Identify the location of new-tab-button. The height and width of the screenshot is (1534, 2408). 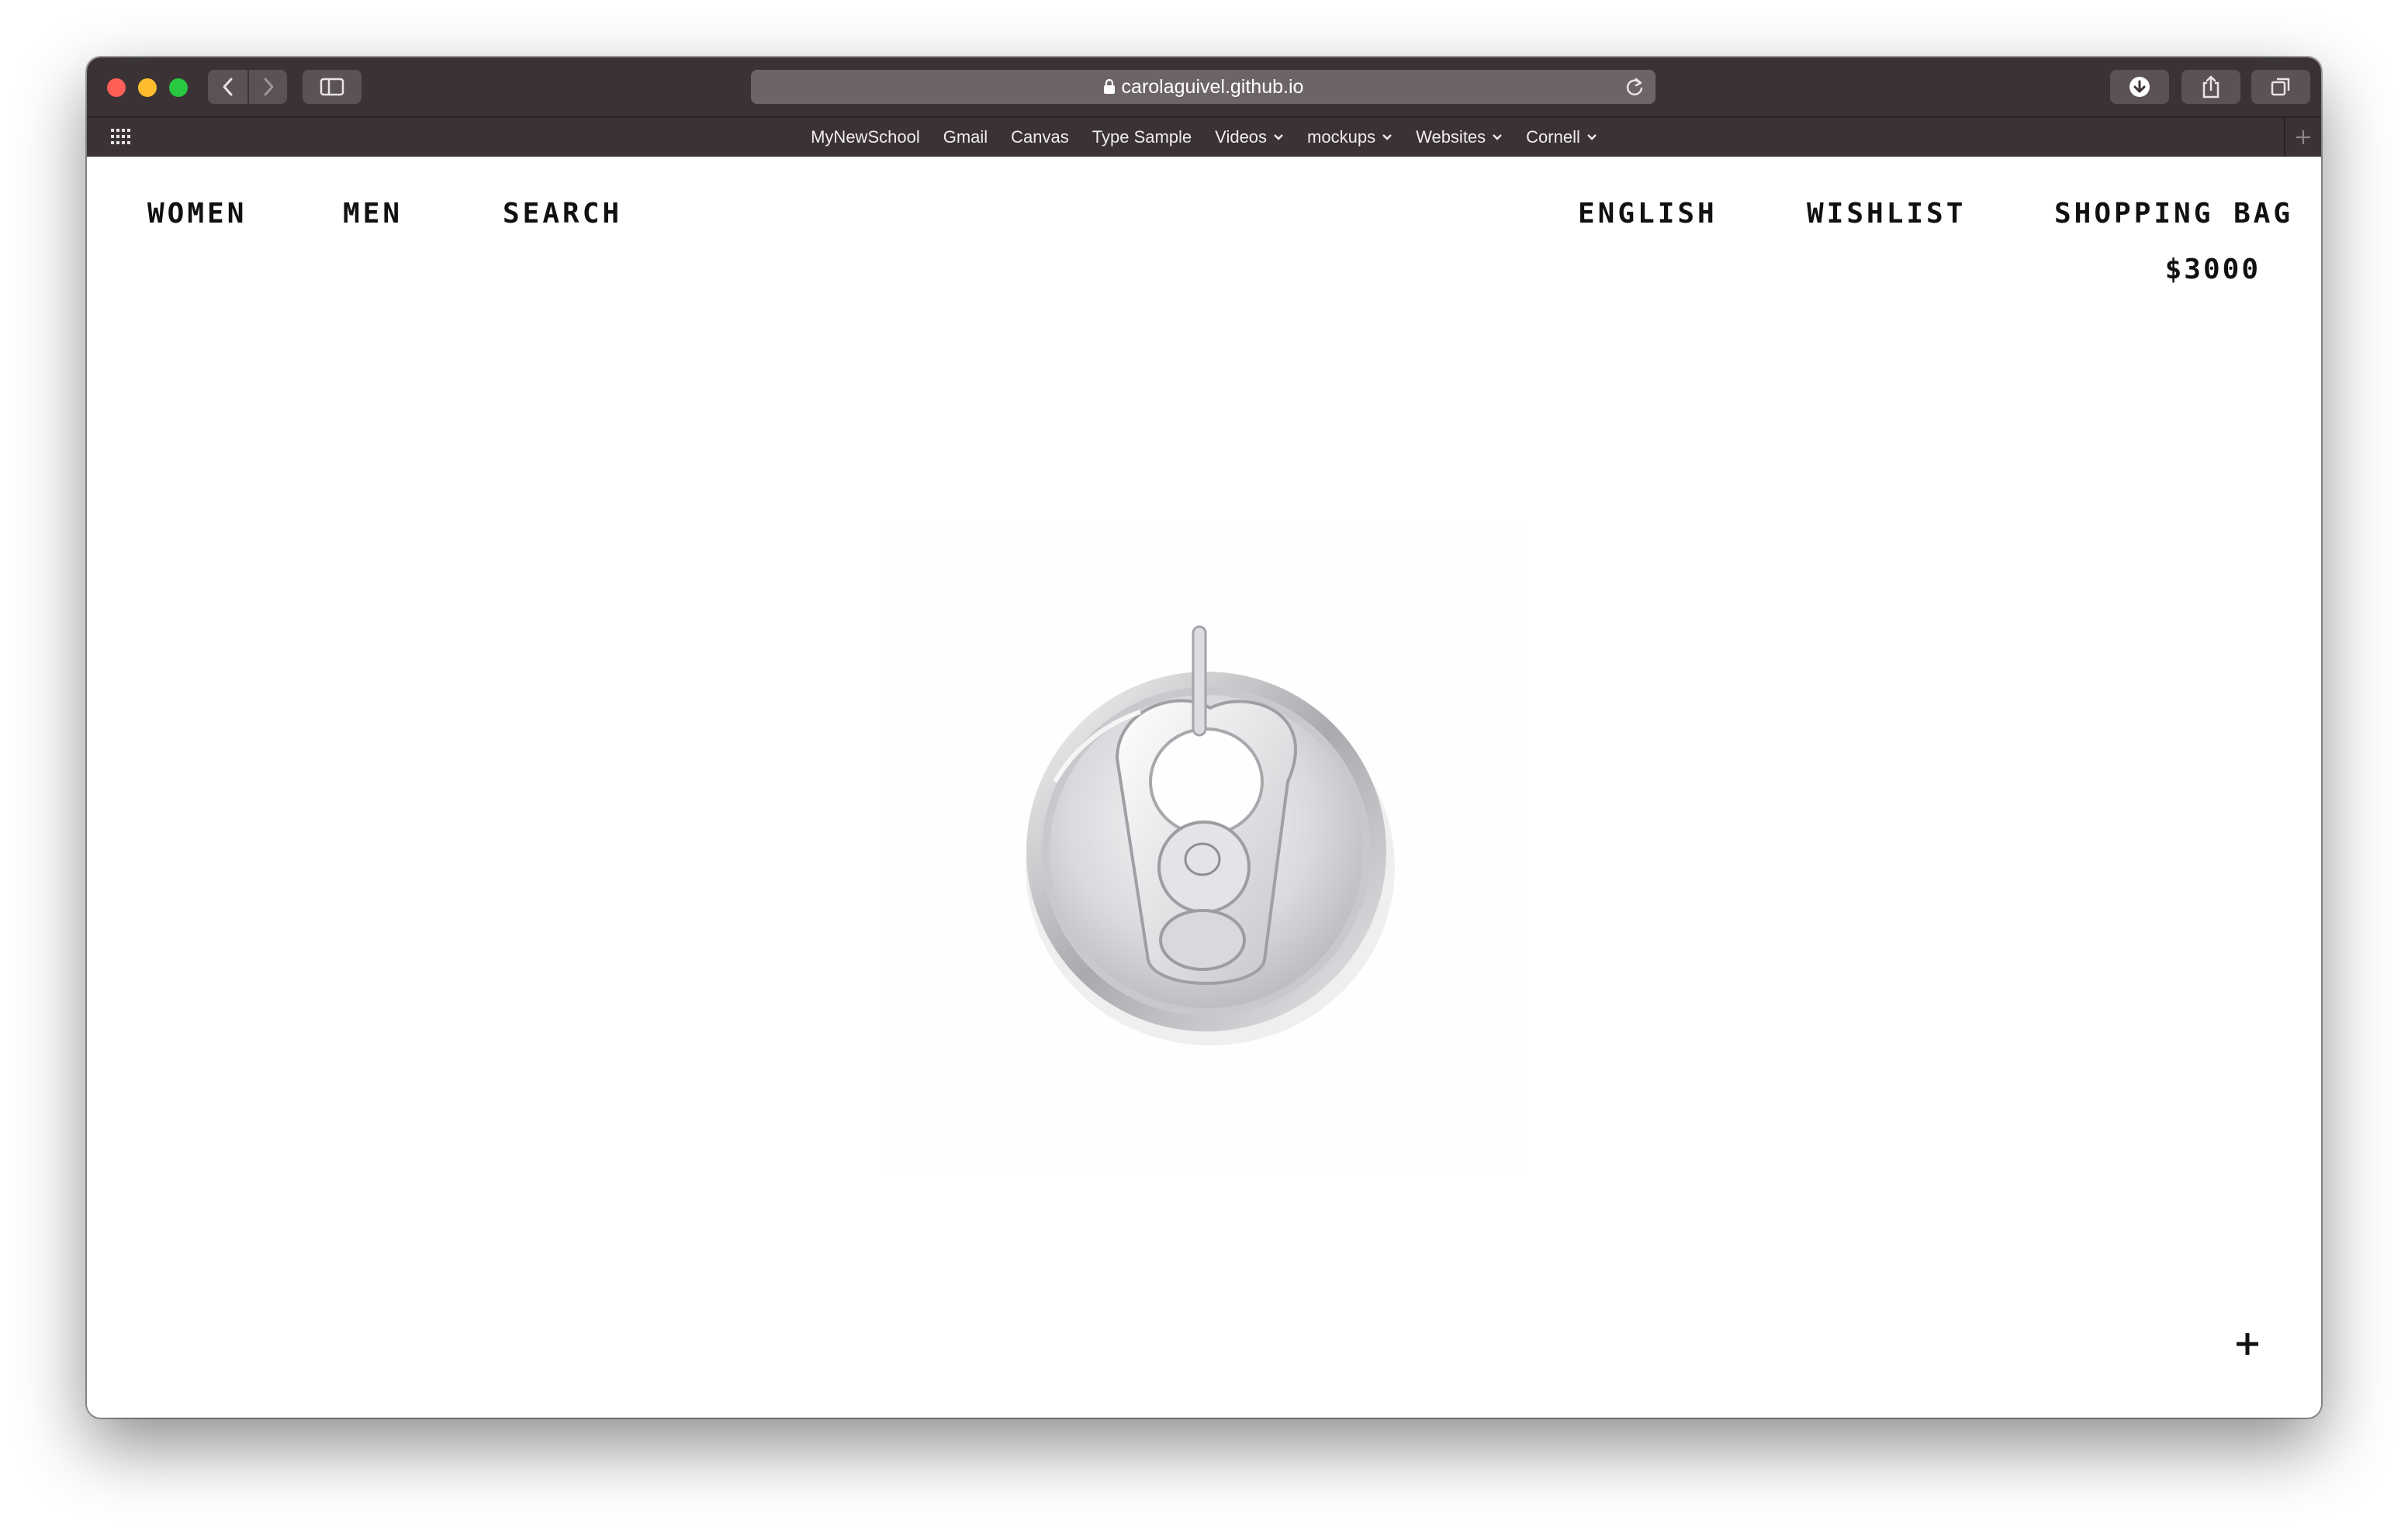
(2302, 137).